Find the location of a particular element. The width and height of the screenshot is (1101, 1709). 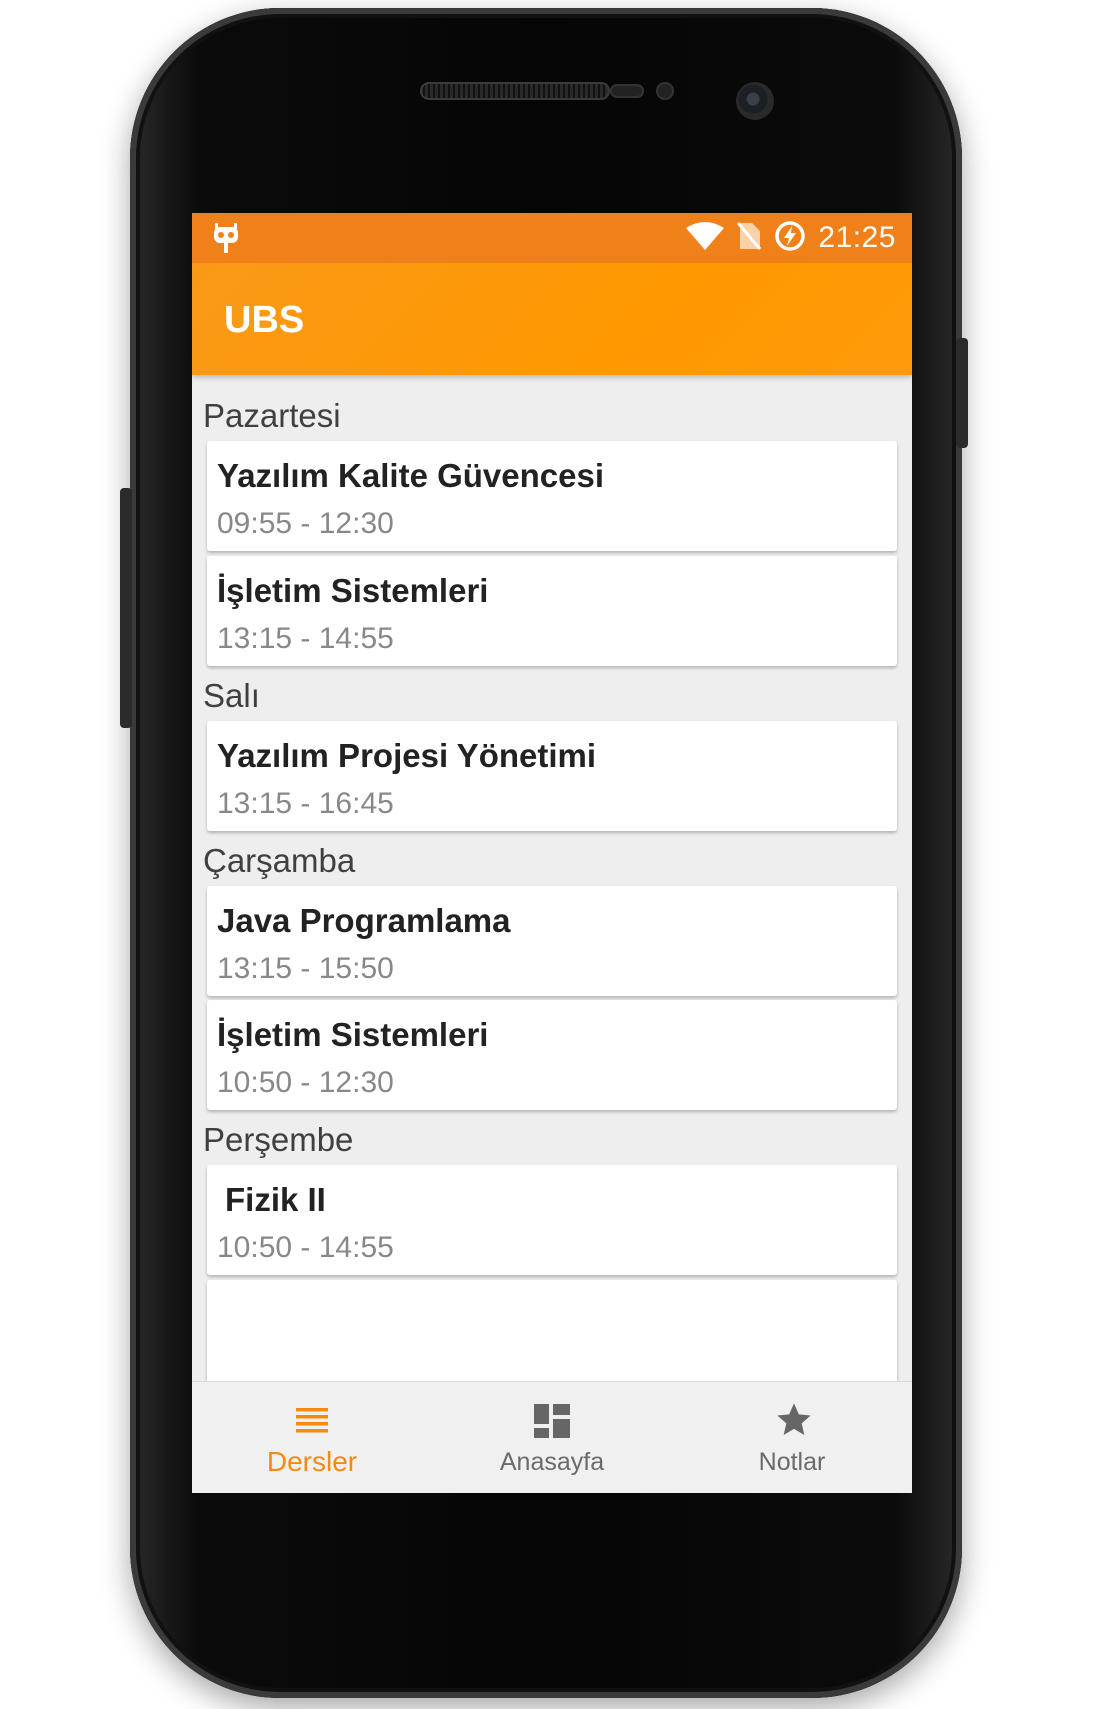

course-card: Fizik II 10:50 - 14:55 is located at coordinates (552, 1220).